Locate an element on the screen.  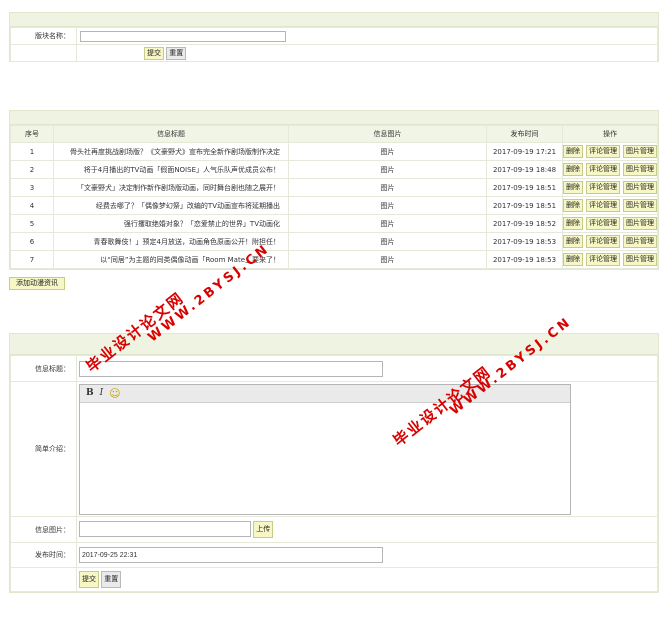
row-no: 4 is located at coordinates (32, 205).